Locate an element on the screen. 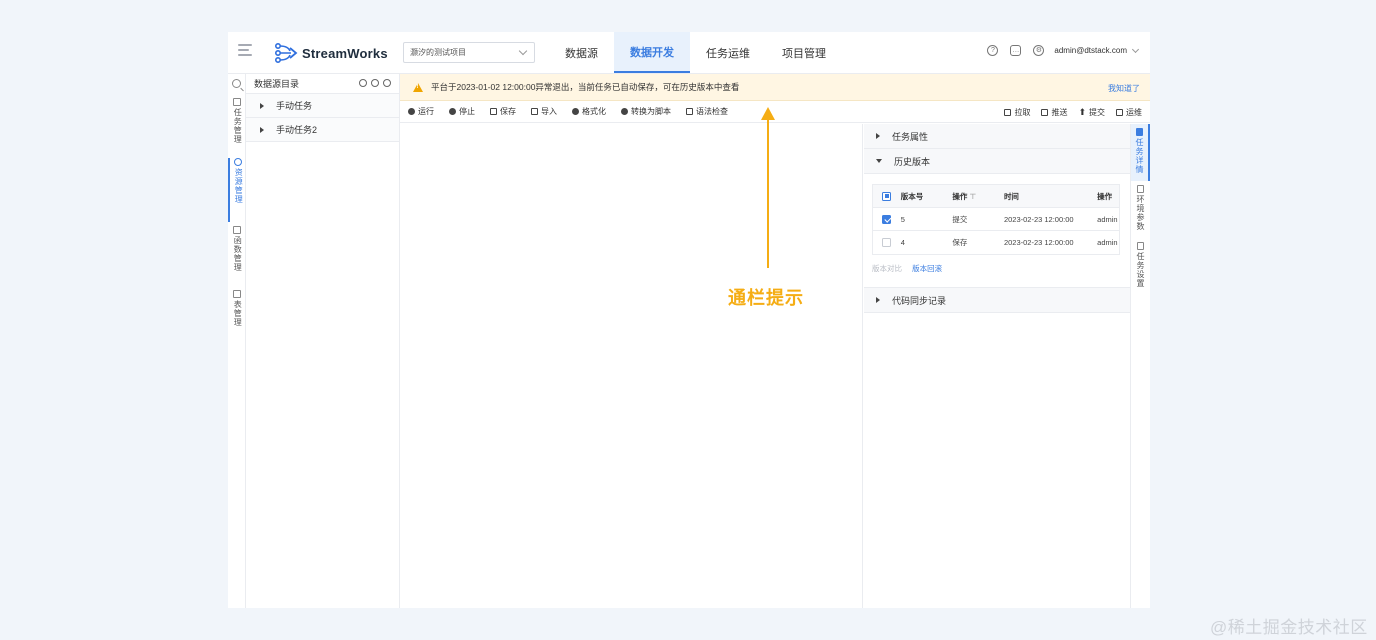 Image resolution: width=1376 pixels, height=640 pixels. sidebar-item-label: 资源管理 is located at coordinates (239, 186).